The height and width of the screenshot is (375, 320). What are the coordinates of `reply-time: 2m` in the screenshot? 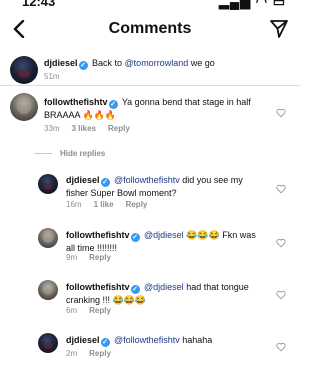 It's located at (72, 353).